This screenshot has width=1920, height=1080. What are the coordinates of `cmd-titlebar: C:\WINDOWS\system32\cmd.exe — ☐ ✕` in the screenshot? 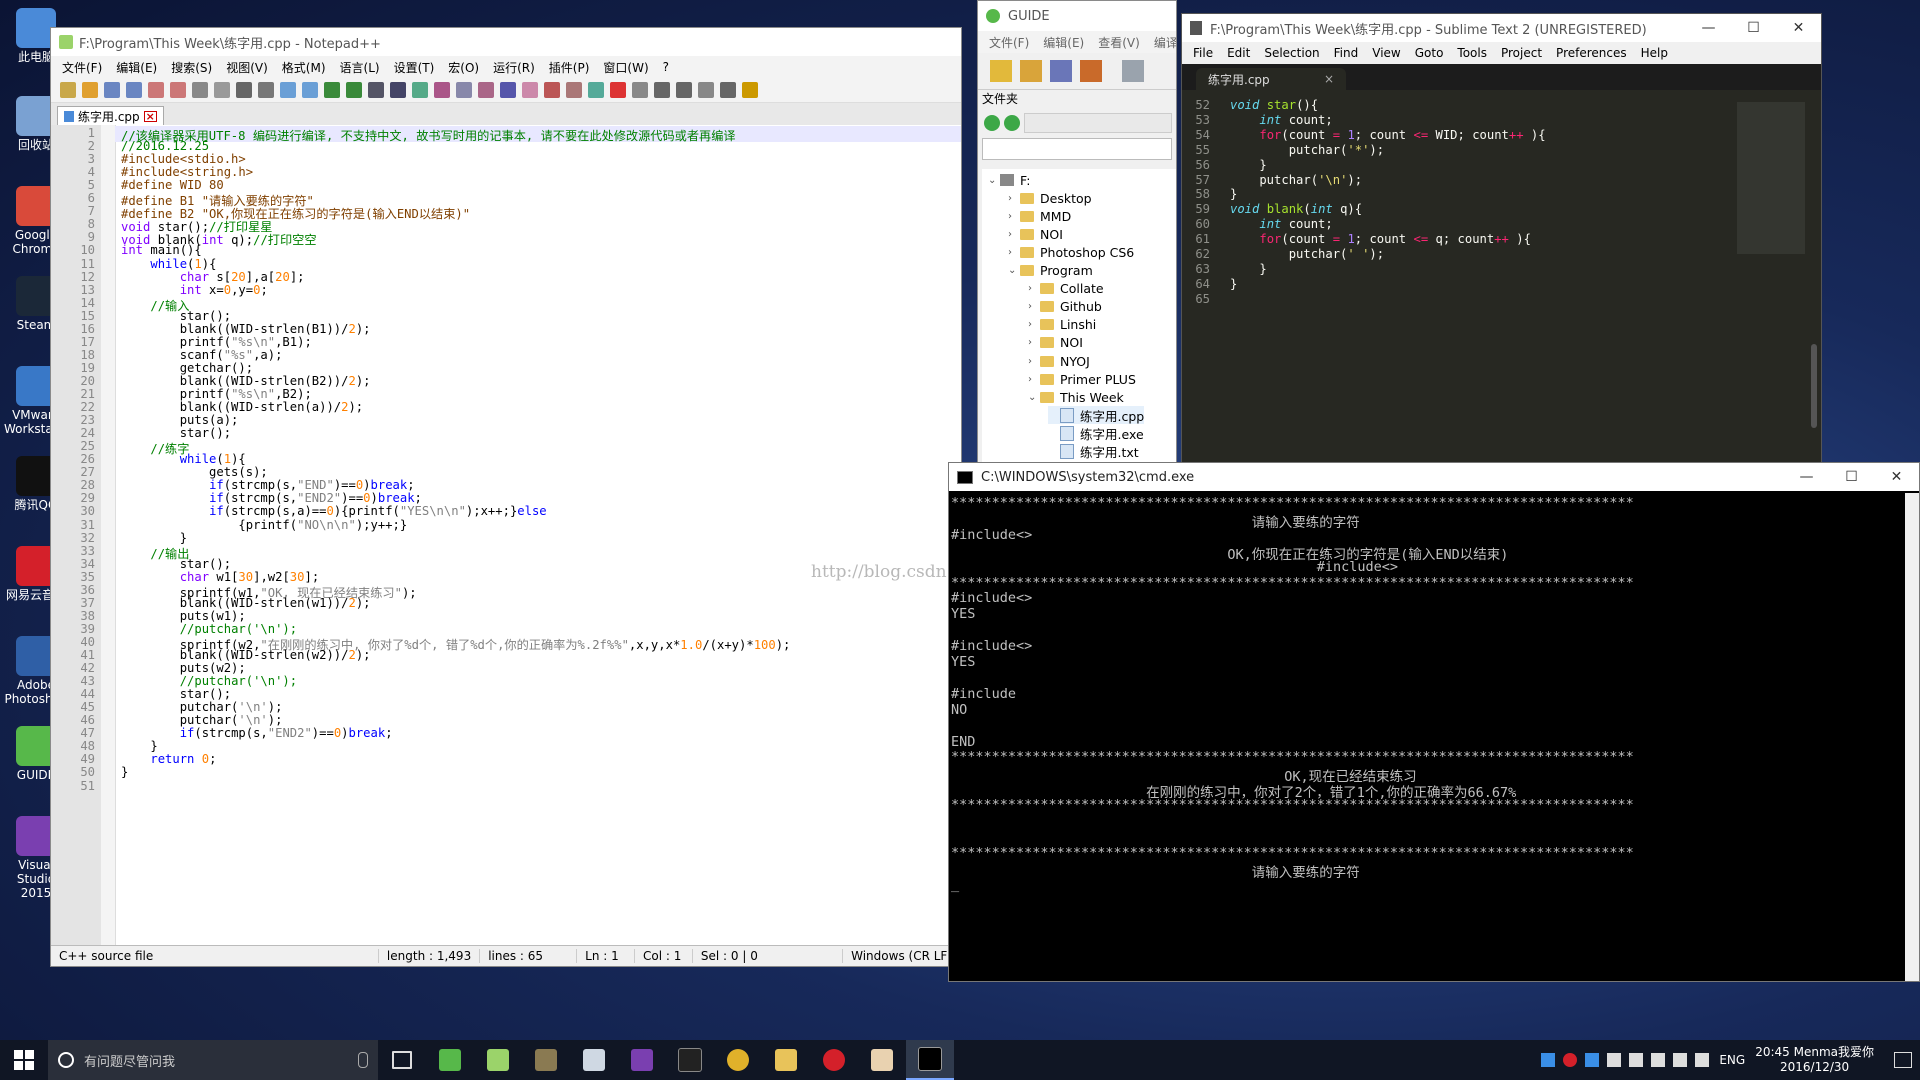 It's located at (1434, 477).